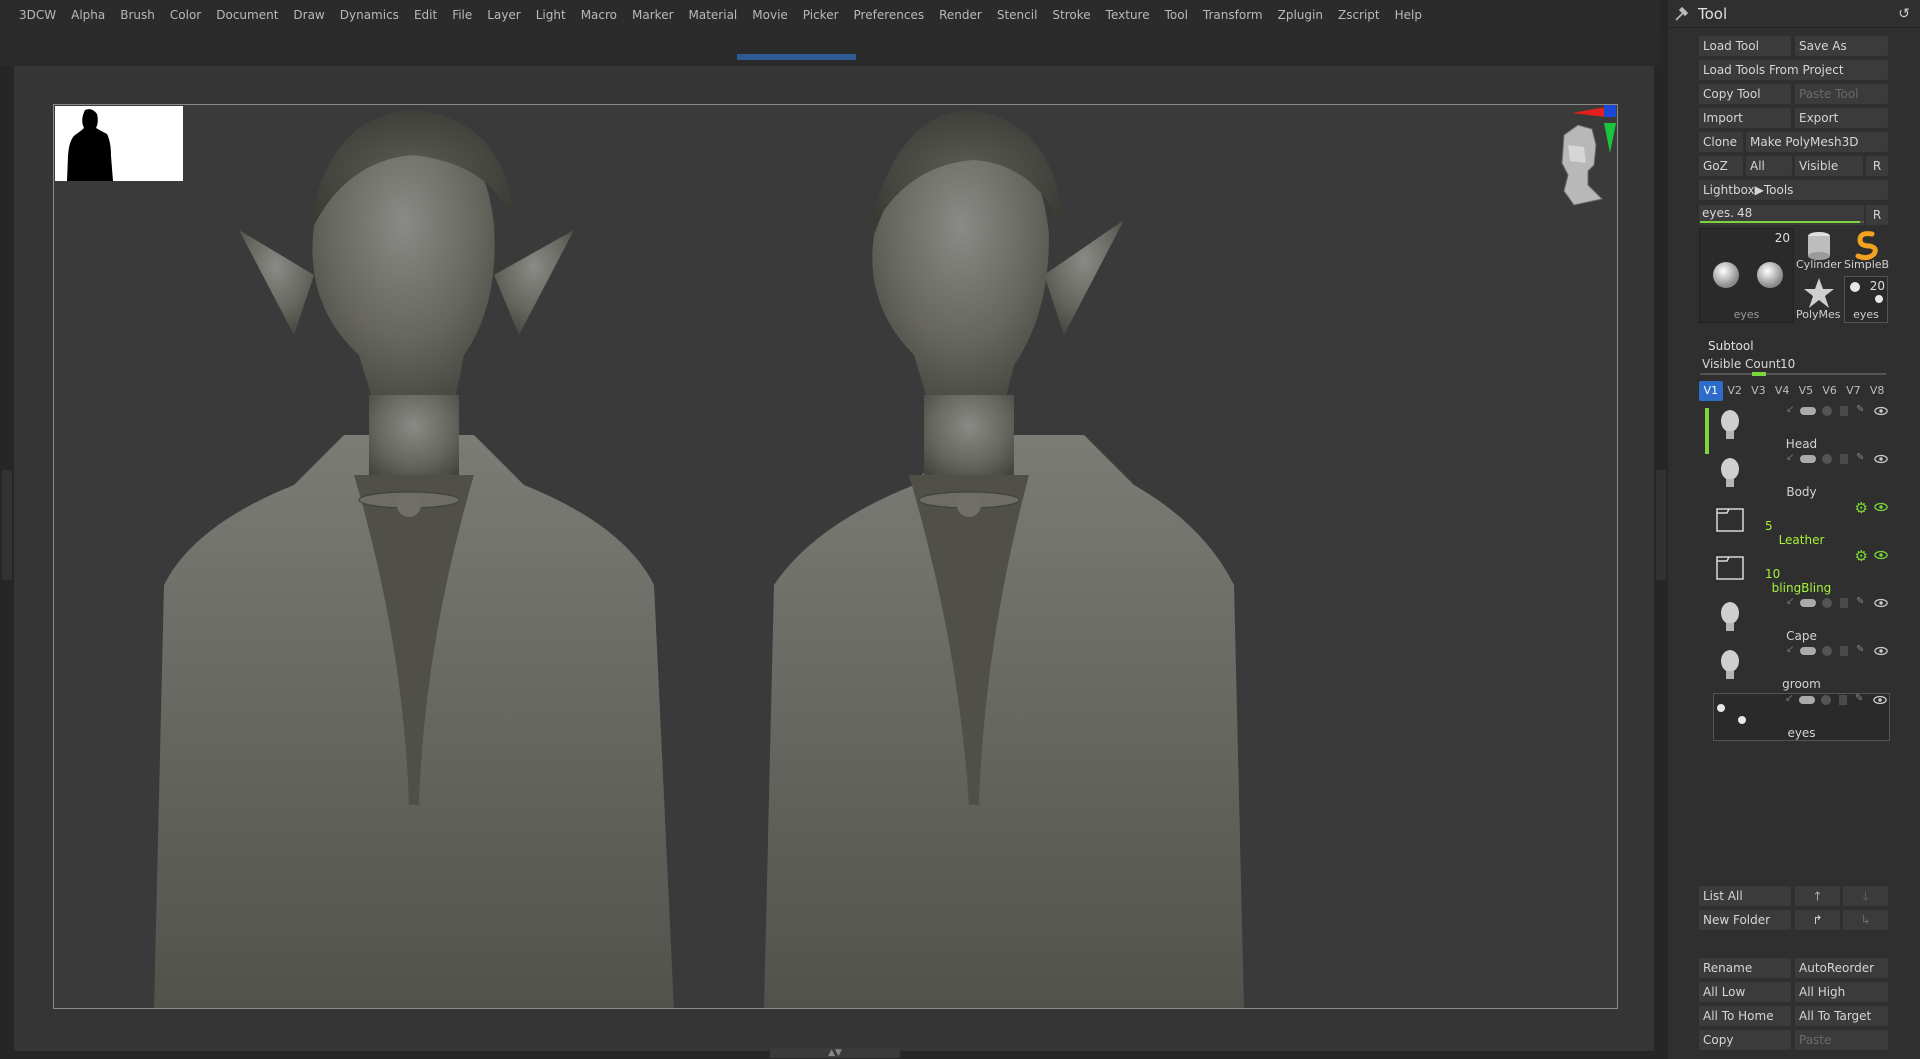  Describe the element at coordinates (1745, 968) in the screenshot. I see `rename-button: Rename` at that location.